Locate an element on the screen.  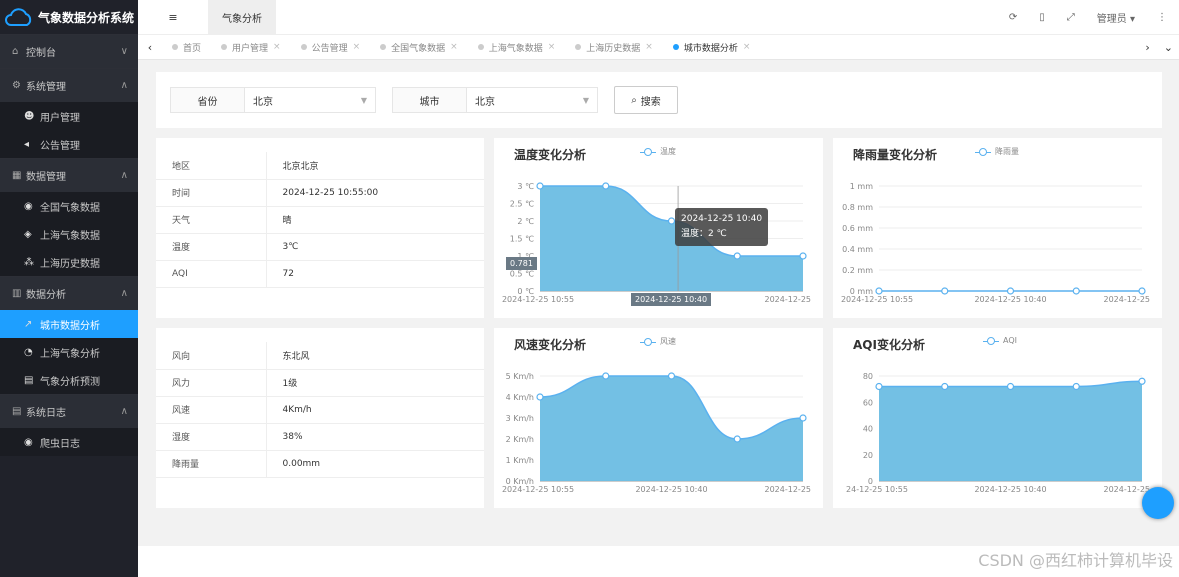
page-tab-0: 首页 is located at coordinates (186, 47).